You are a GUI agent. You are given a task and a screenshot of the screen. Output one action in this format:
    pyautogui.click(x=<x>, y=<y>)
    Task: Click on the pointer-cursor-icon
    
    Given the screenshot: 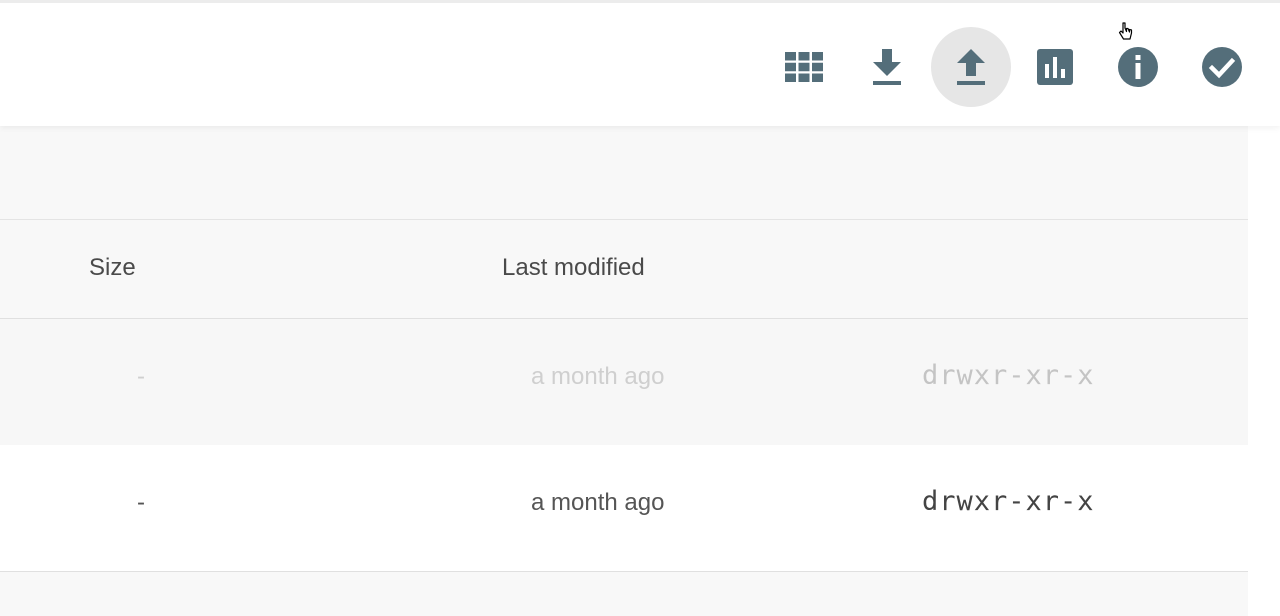 What is the action you would take?
    pyautogui.click(x=1125, y=31)
    